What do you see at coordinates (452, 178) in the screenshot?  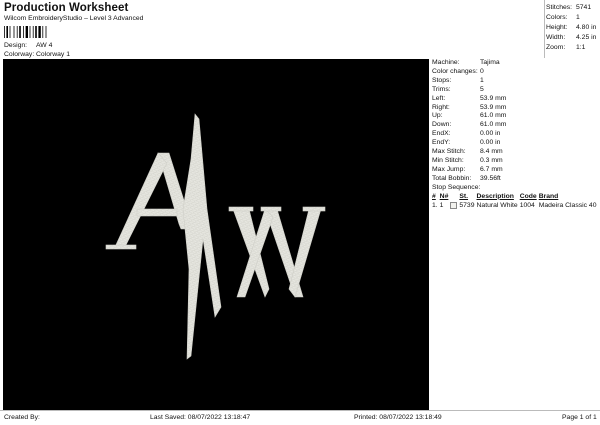 I see `total-bobbin-label: Total Bobbin:` at bounding box center [452, 178].